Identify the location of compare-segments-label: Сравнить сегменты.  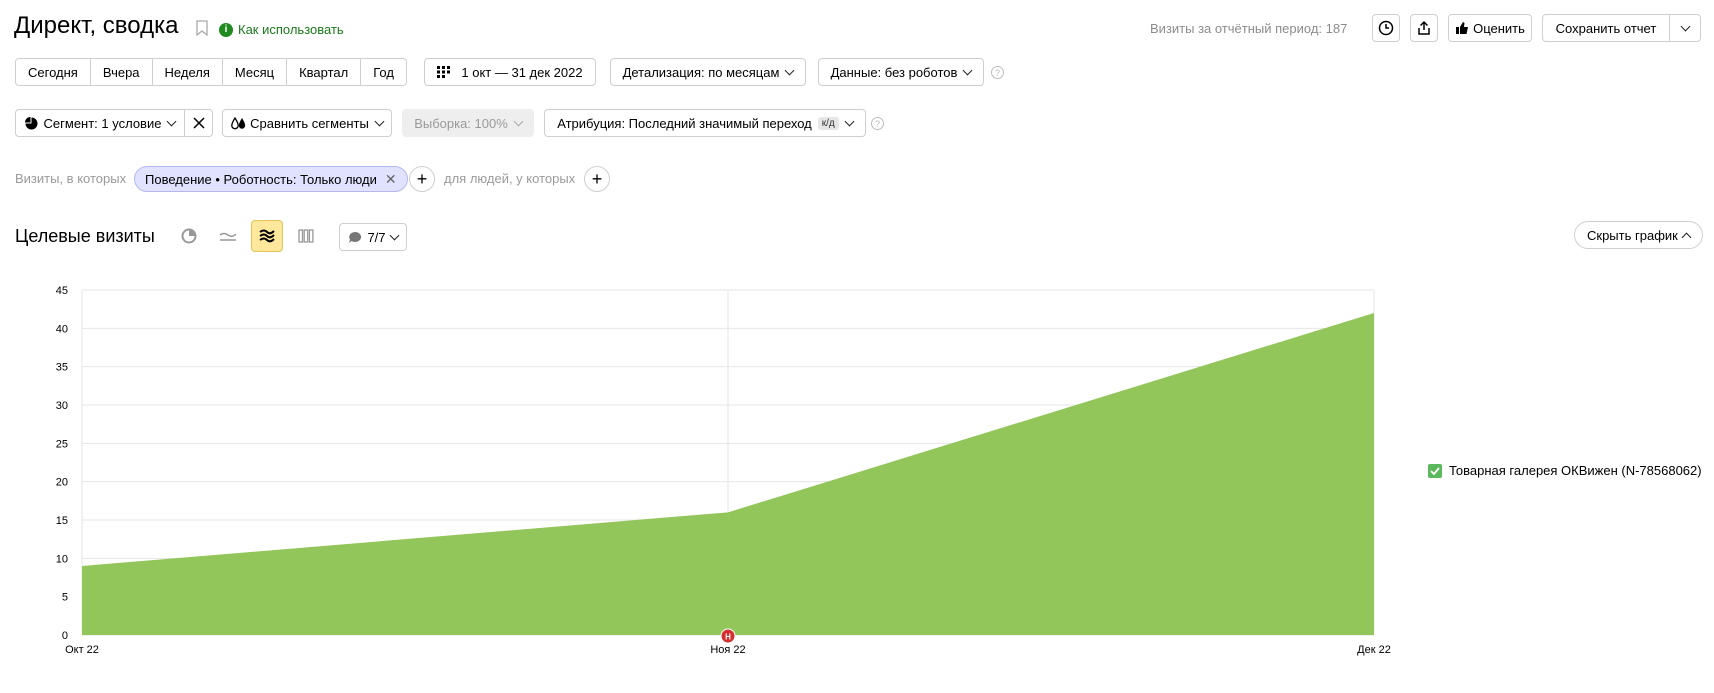
(309, 123).